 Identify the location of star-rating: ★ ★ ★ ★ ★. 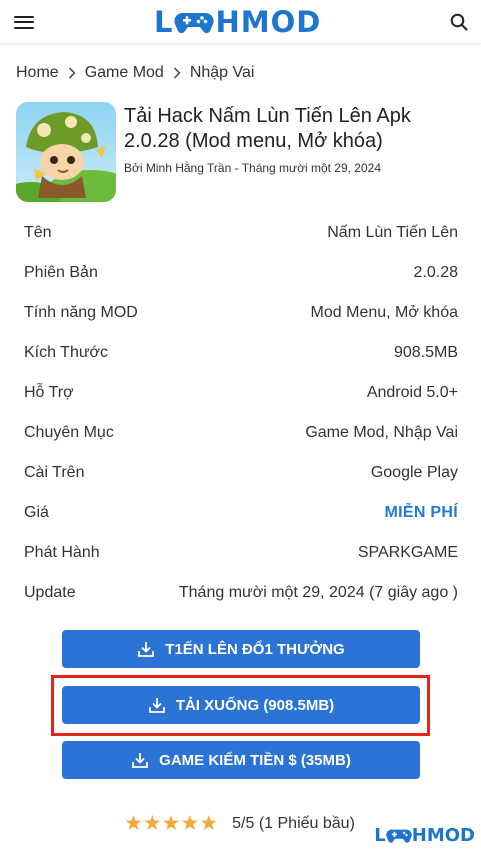
(171, 824).